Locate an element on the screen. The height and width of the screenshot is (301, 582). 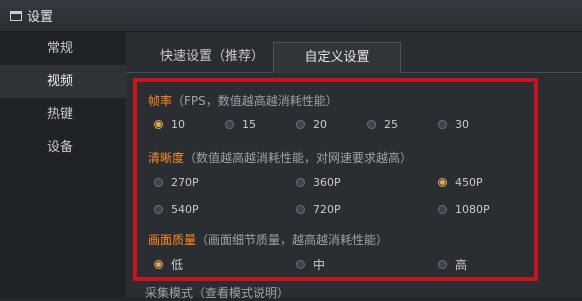
framerate-option-10: 10 is located at coordinates (169, 124).